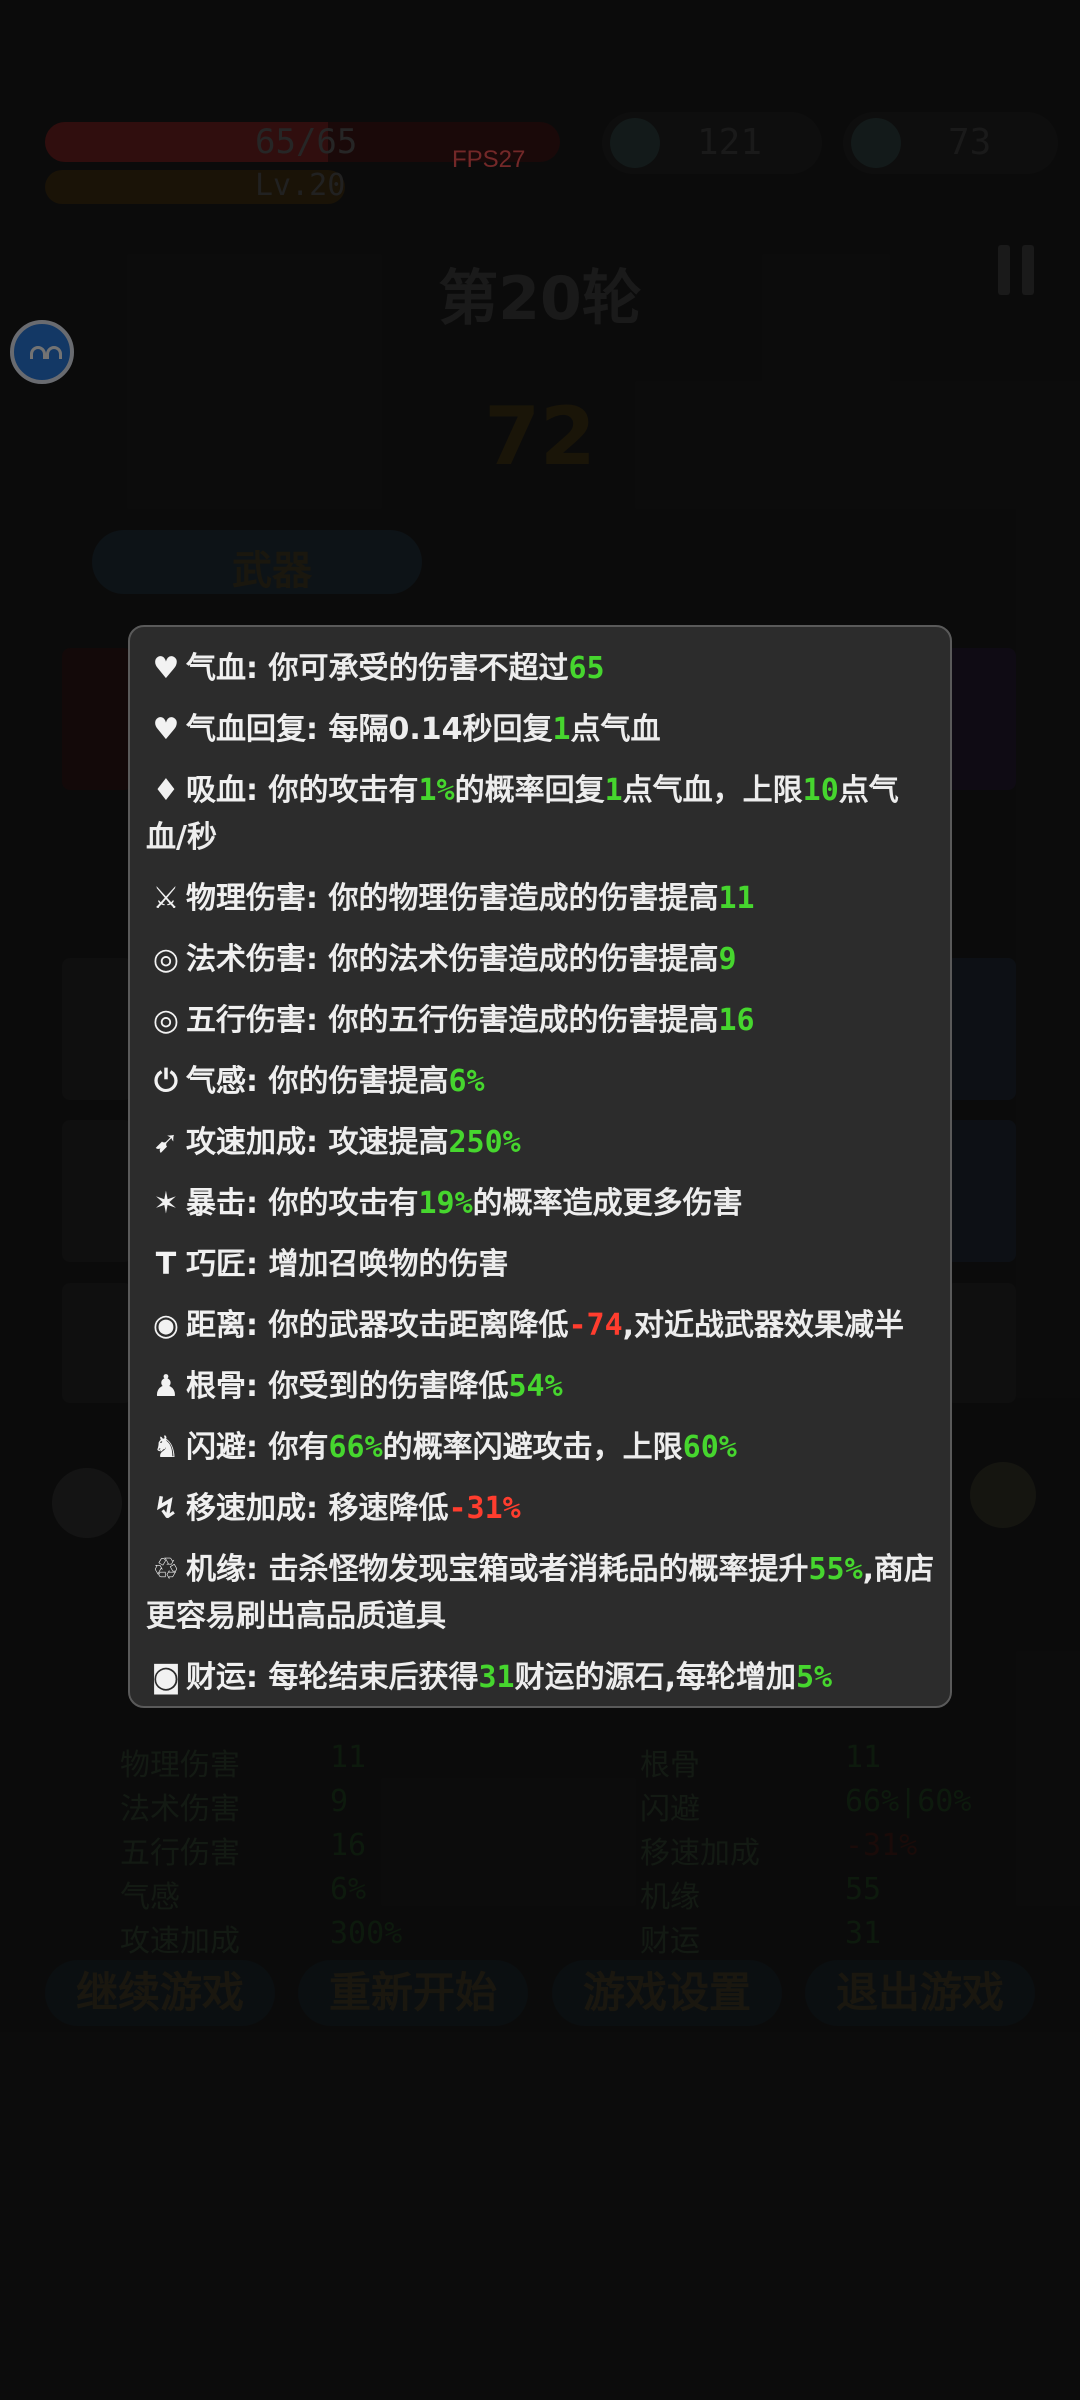 The height and width of the screenshot is (2400, 1080). What do you see at coordinates (388, 1508) in the screenshot?
I see `stat-description: 移速降低` at bounding box center [388, 1508].